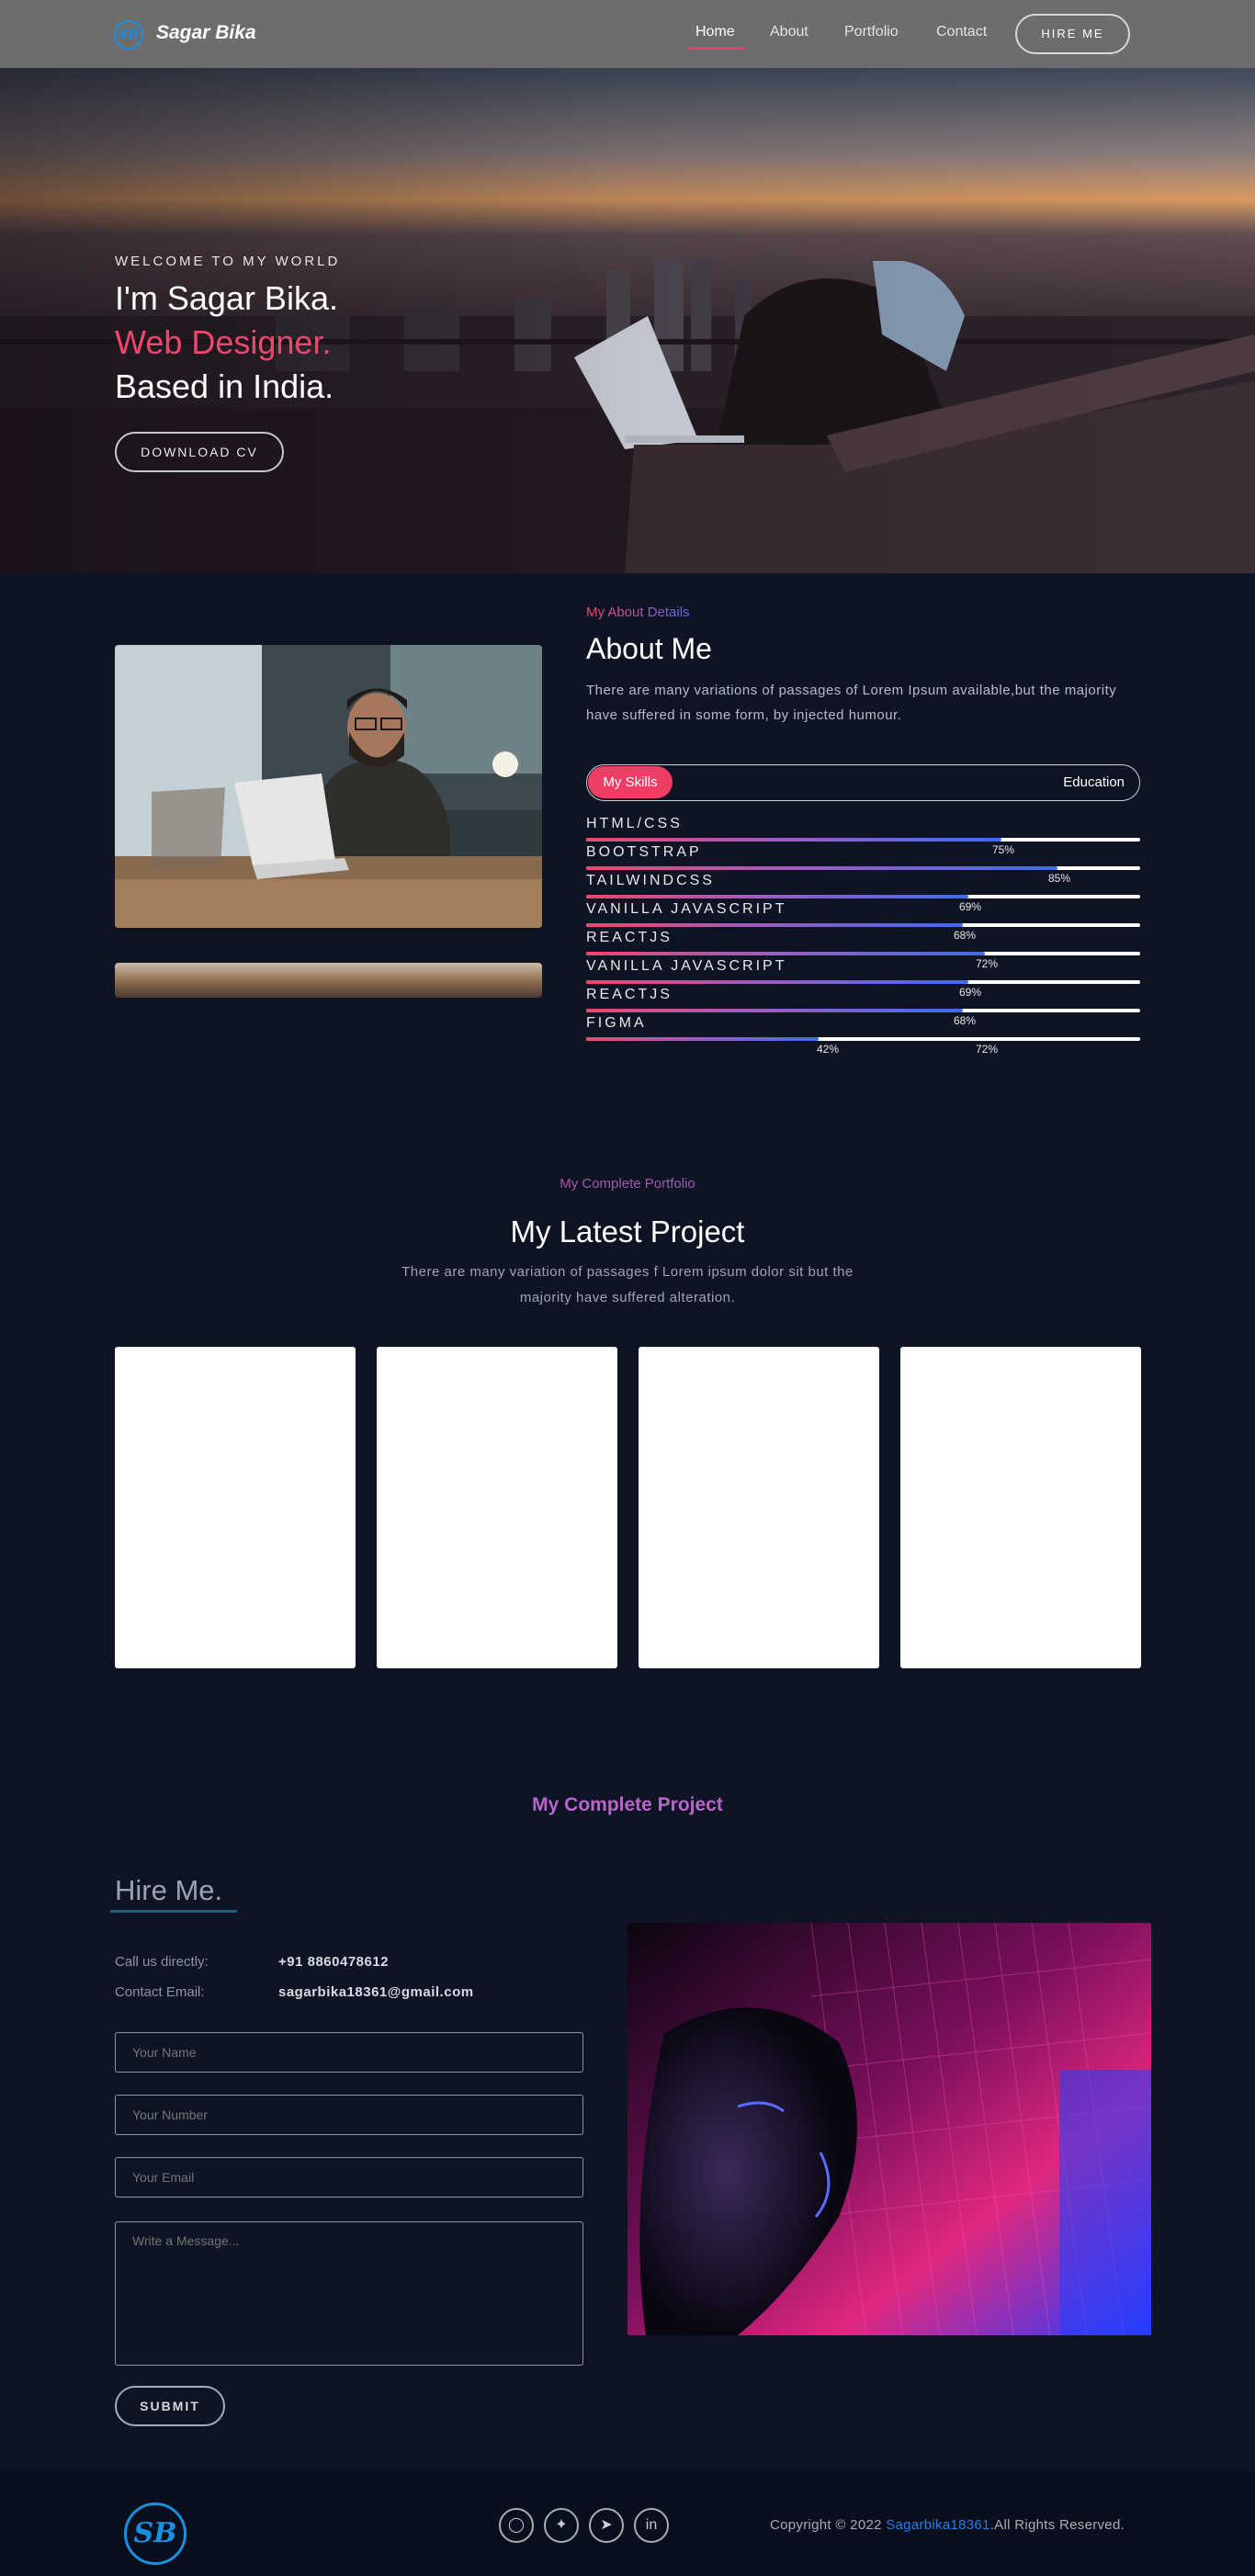 The image size is (1255, 2576). Describe the element at coordinates (328, 980) in the screenshot. I see `about-secondary-image` at that location.